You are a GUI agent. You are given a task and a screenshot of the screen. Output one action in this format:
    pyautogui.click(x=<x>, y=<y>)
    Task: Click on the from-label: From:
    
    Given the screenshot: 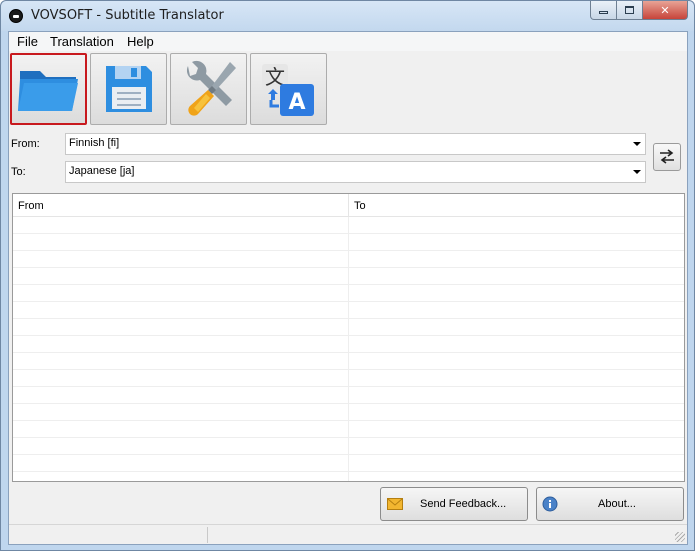 What is the action you would take?
    pyautogui.click(x=25, y=144)
    